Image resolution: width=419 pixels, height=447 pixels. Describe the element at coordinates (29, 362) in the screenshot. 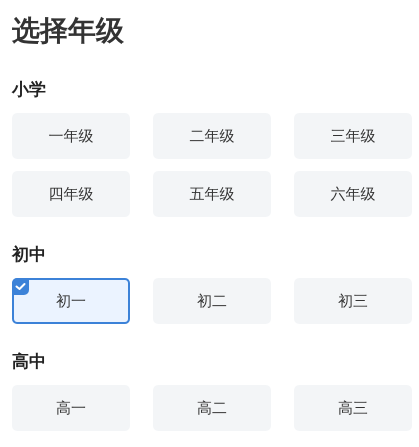

I see `section-heading: 高中` at that location.